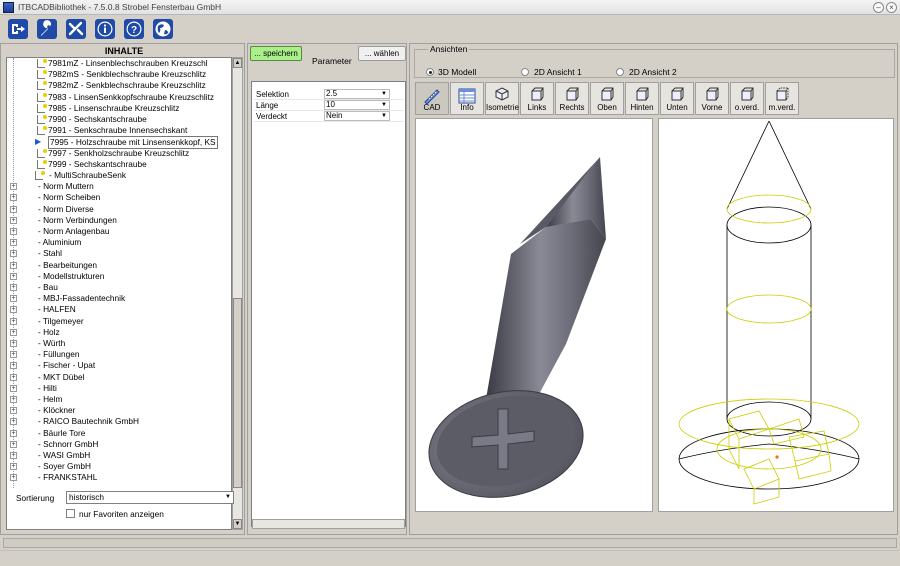  Describe the element at coordinates (537, 98) in the screenshot. I see `view-button-links: Links` at that location.